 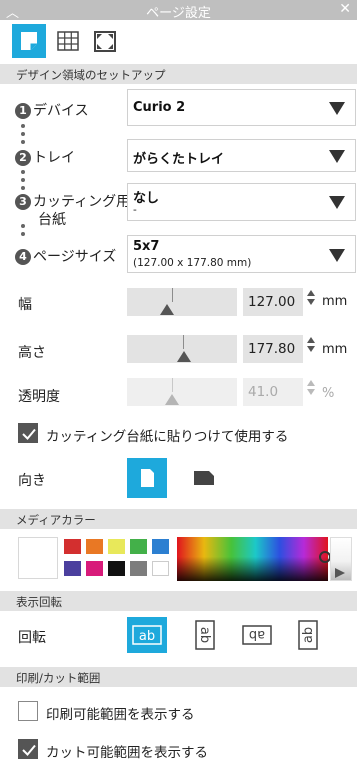 What do you see at coordinates (160, 568) in the screenshot?
I see `swatch-white` at bounding box center [160, 568].